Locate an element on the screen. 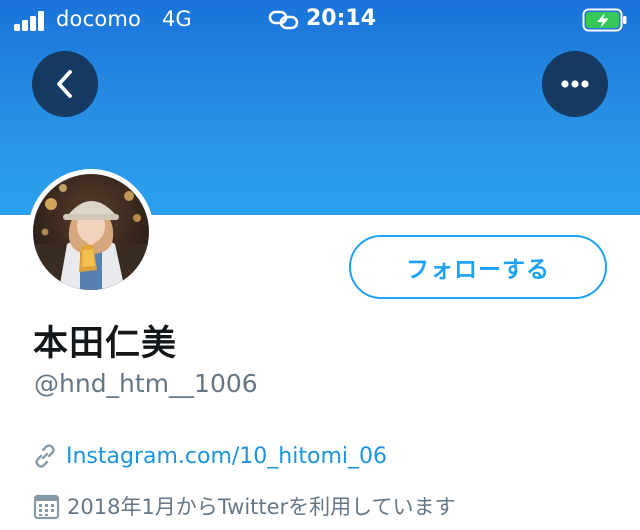 Image resolution: width=640 pixels, height=530 pixels. status-bar: docomo 4G 20:14 is located at coordinates (320, 20).